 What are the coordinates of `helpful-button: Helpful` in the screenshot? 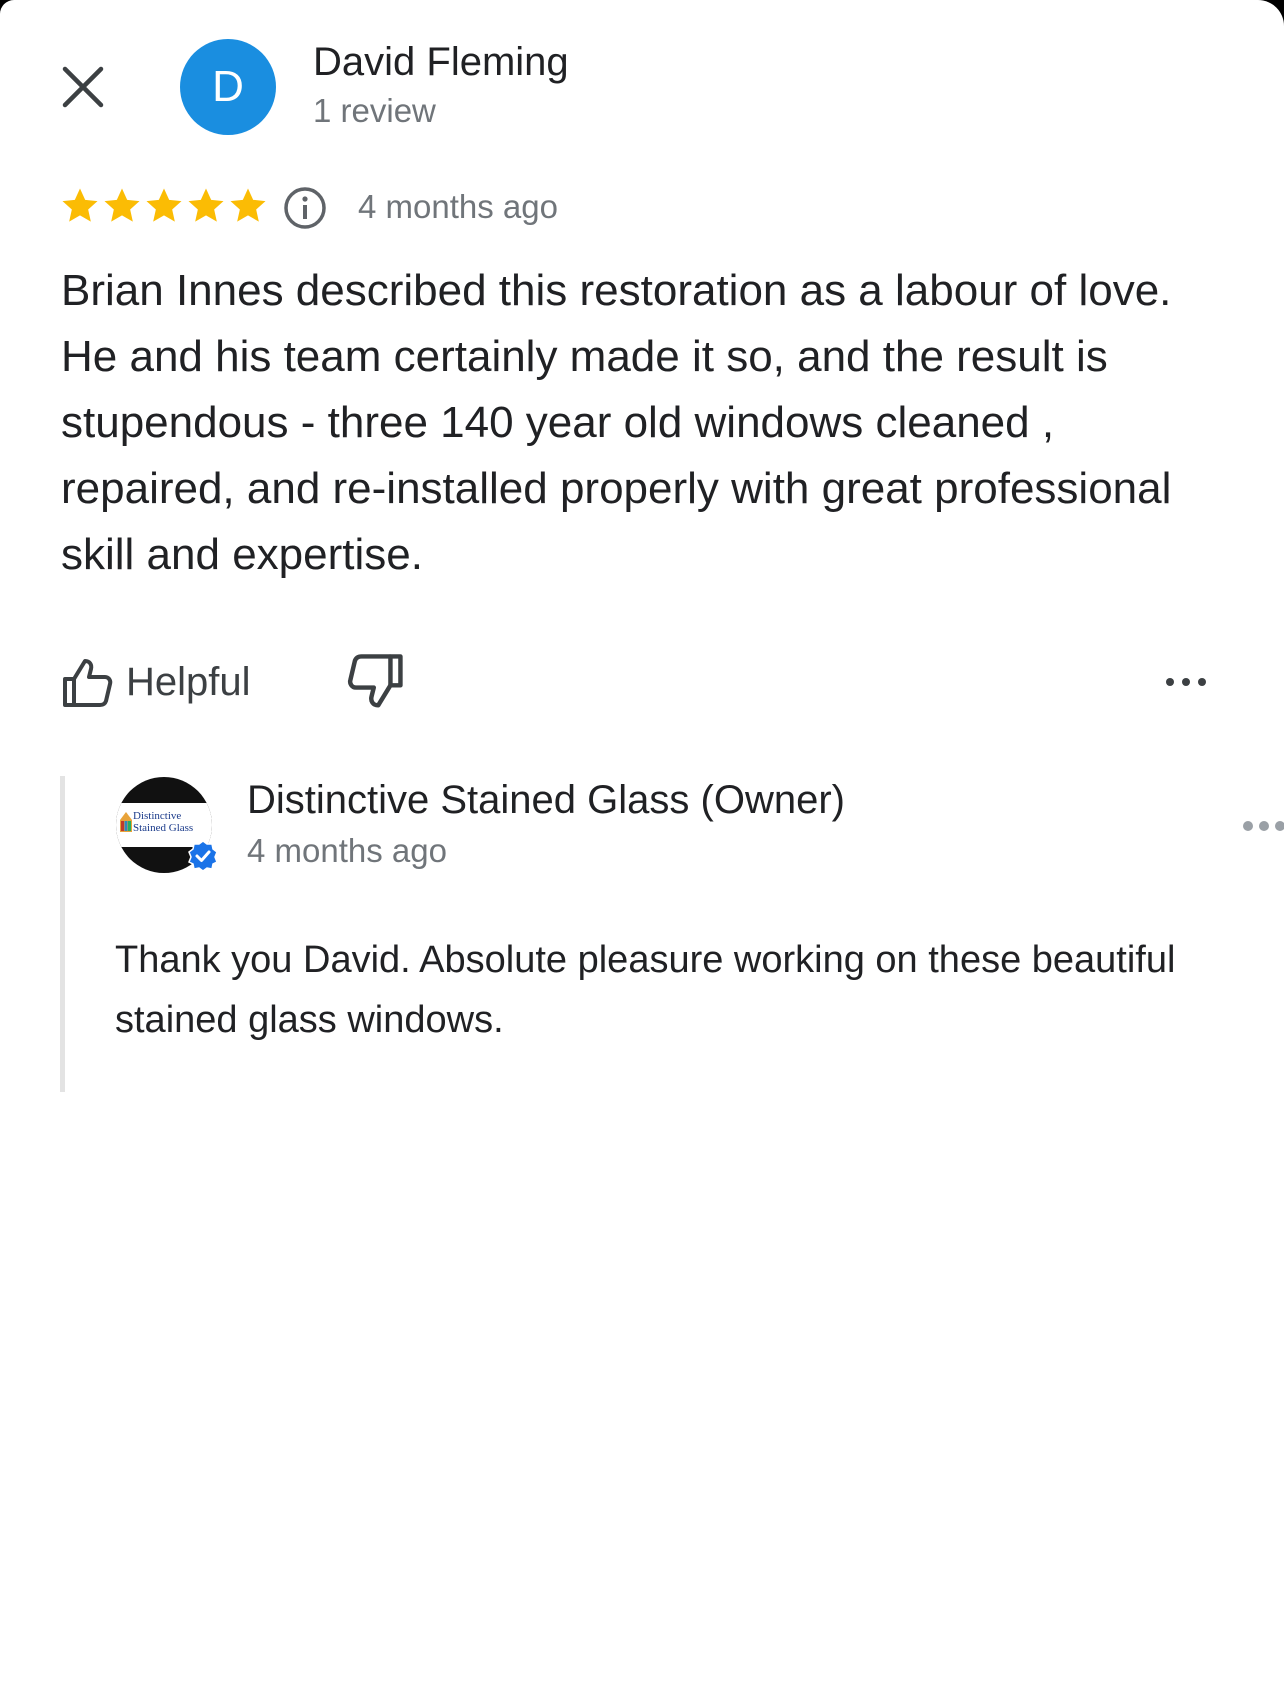 It's located at (155, 682).